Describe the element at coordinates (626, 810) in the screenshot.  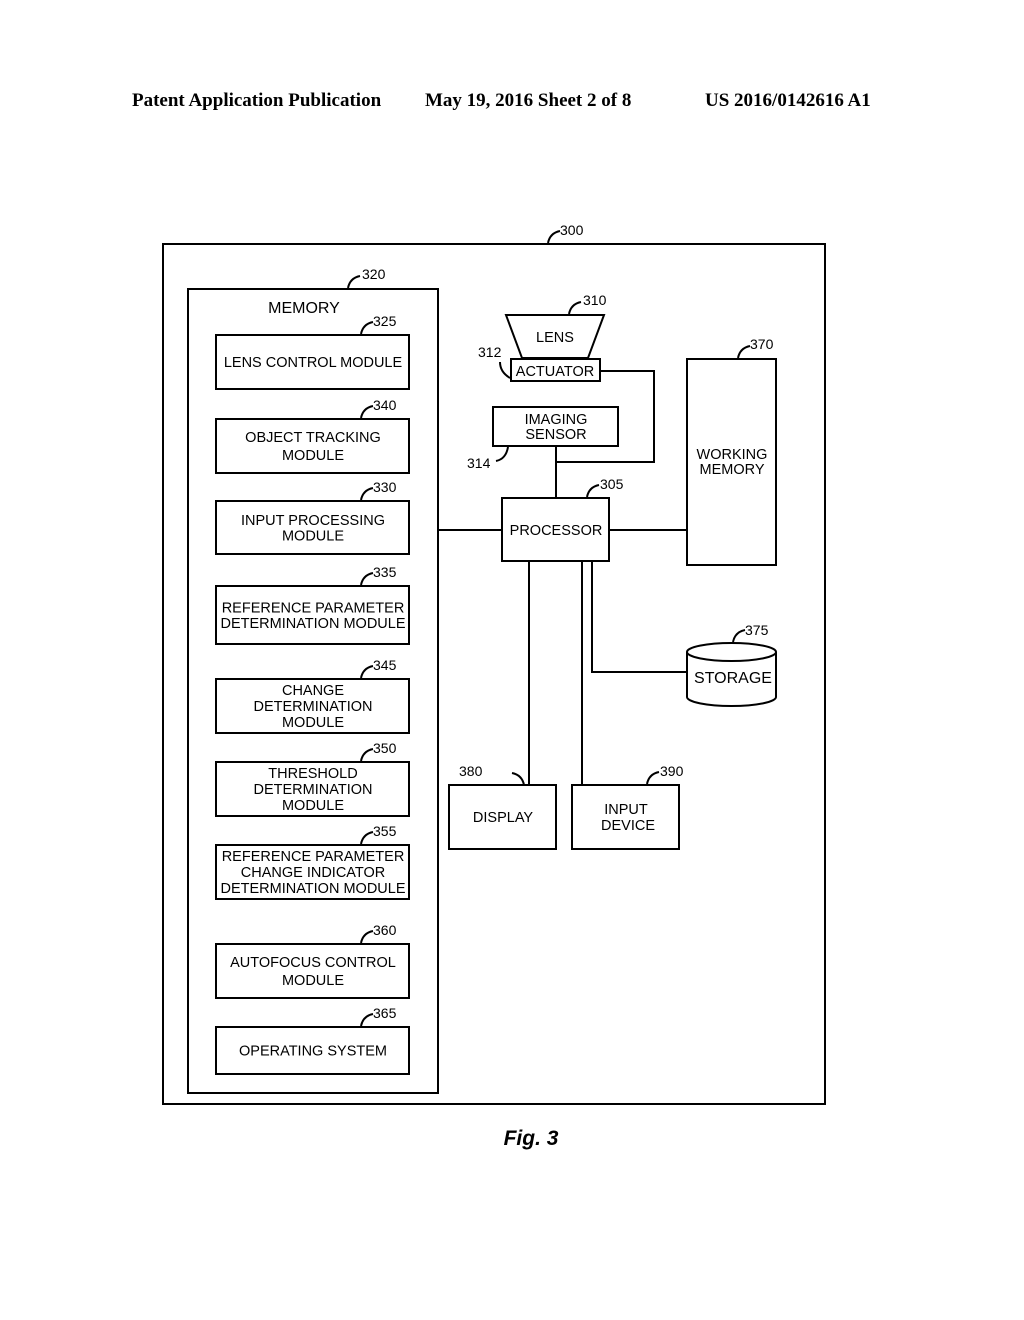
I see `input-device-label-1: INPUT` at that location.